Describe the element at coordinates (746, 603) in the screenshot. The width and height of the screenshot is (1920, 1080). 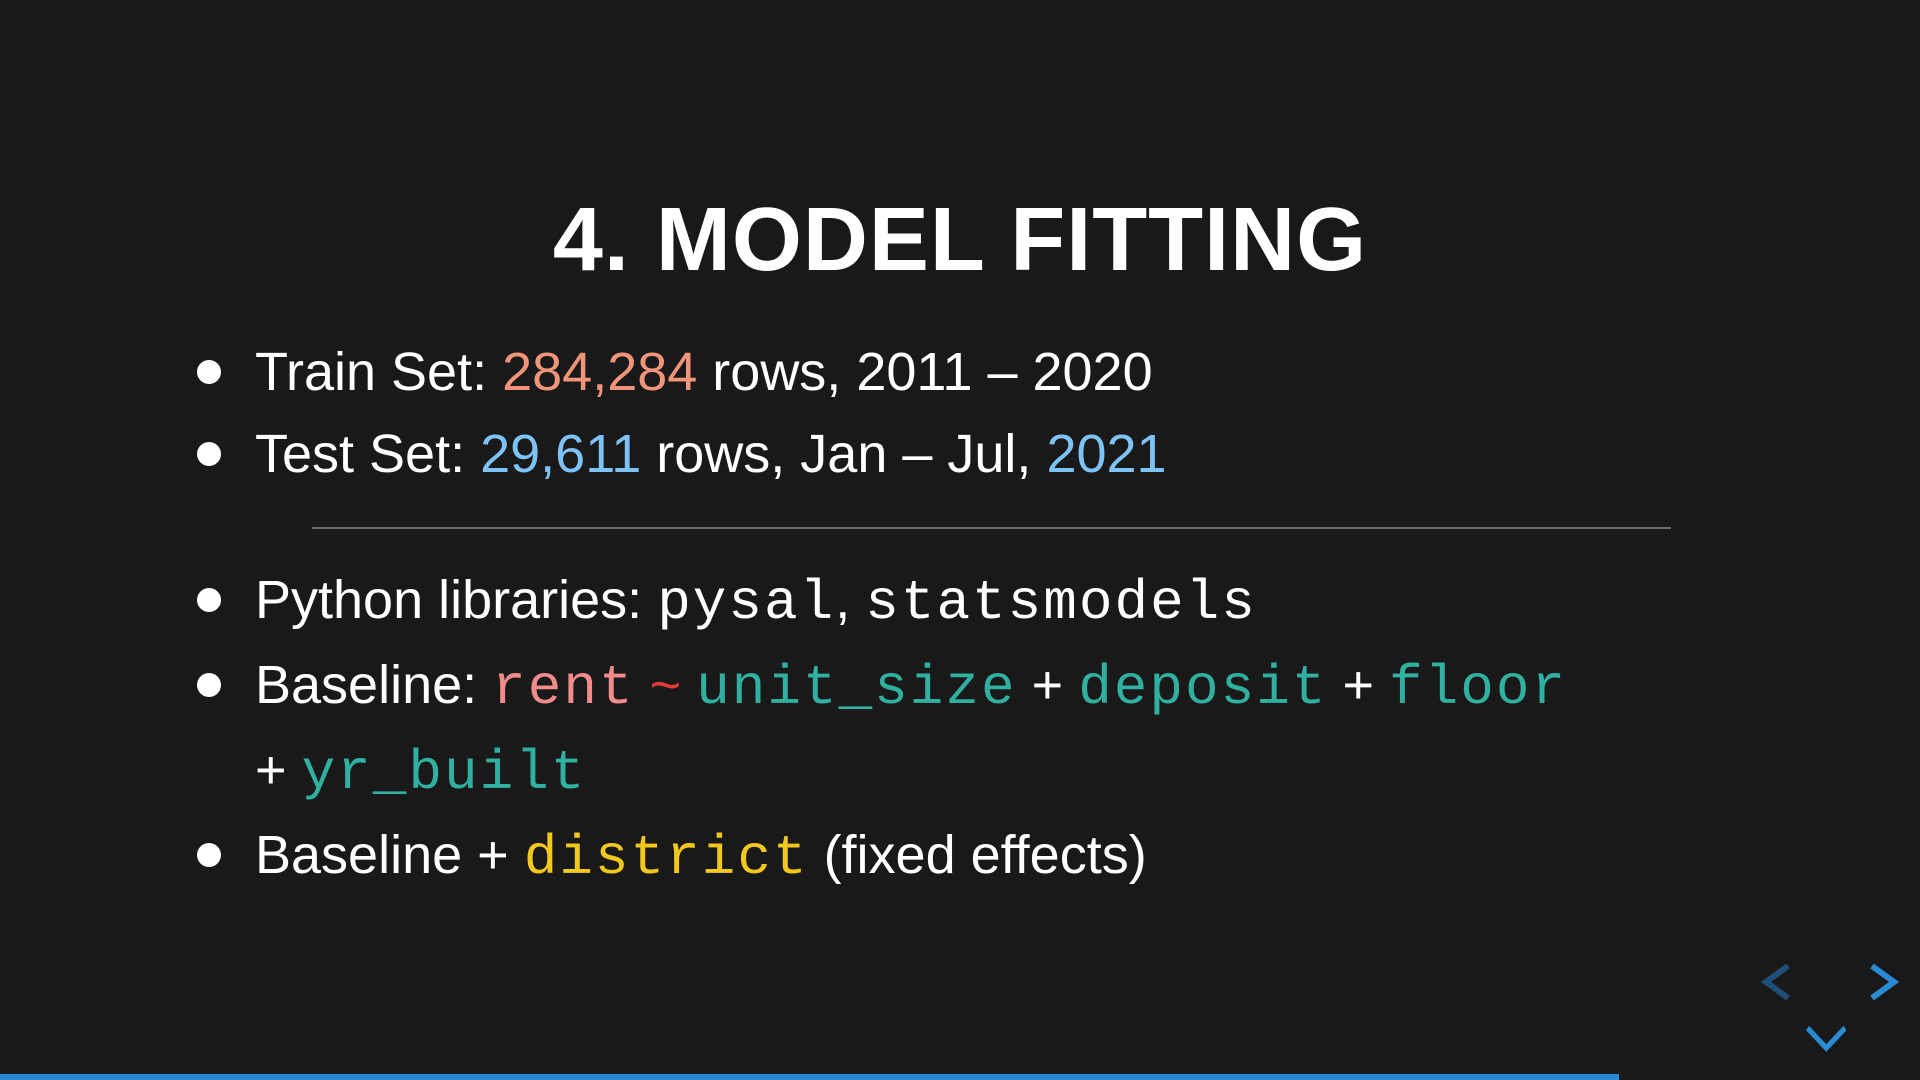
I see `library-pysal: pysal` at that location.